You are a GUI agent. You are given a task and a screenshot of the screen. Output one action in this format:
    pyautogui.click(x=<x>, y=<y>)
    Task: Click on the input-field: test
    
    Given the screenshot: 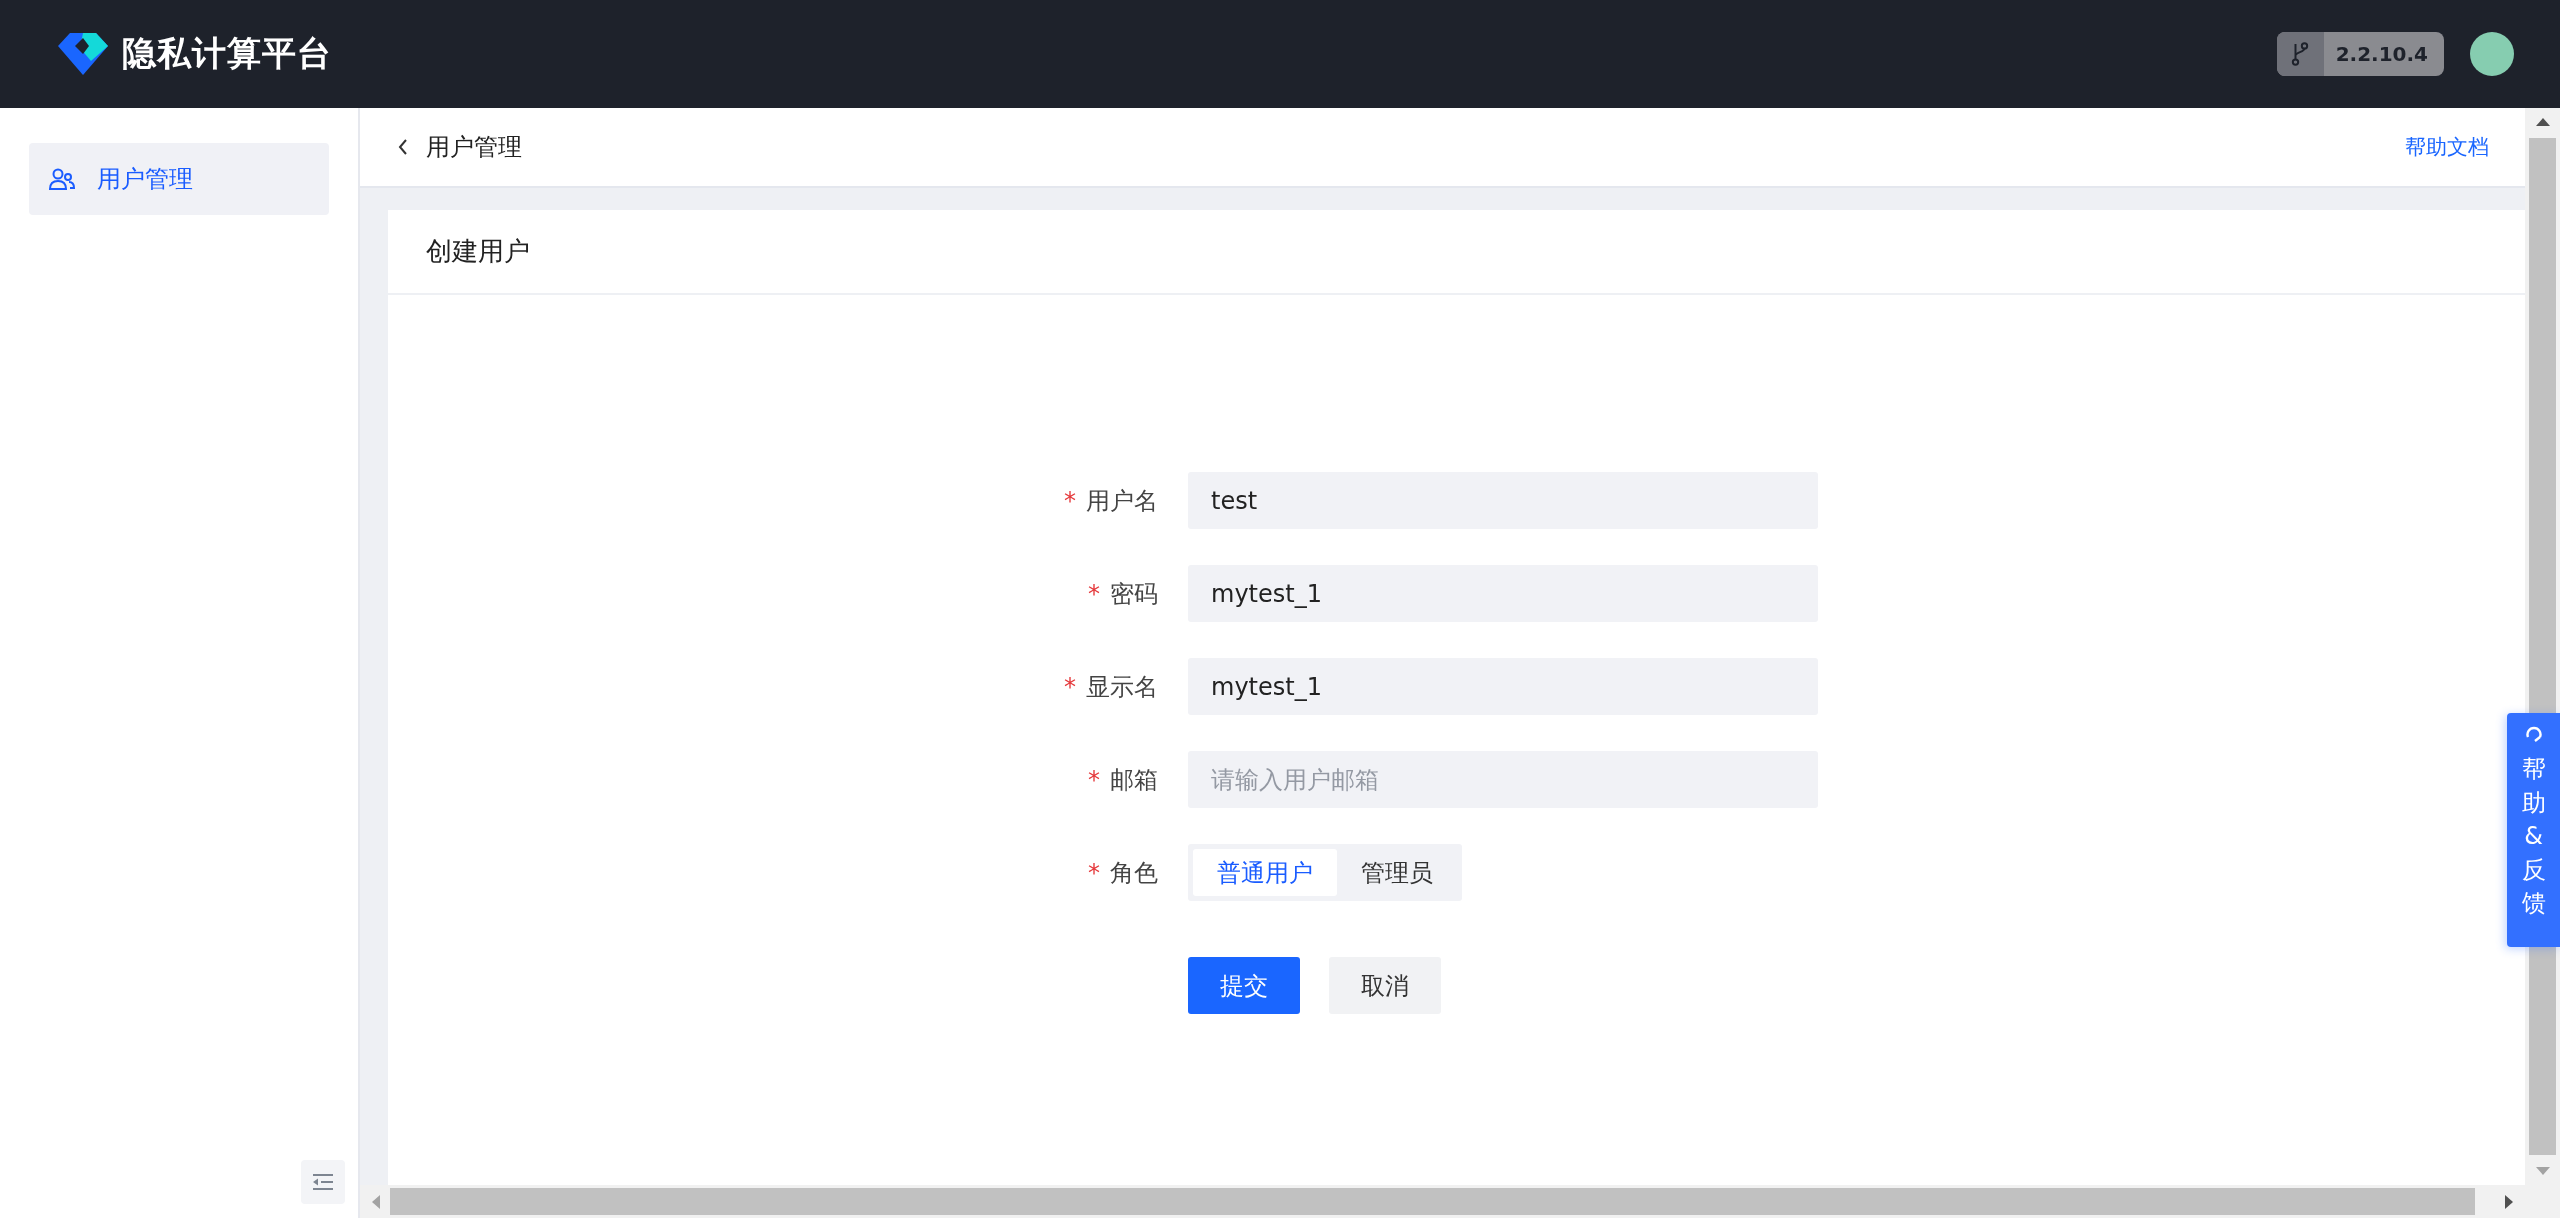 What is the action you would take?
    pyautogui.click(x=1503, y=500)
    